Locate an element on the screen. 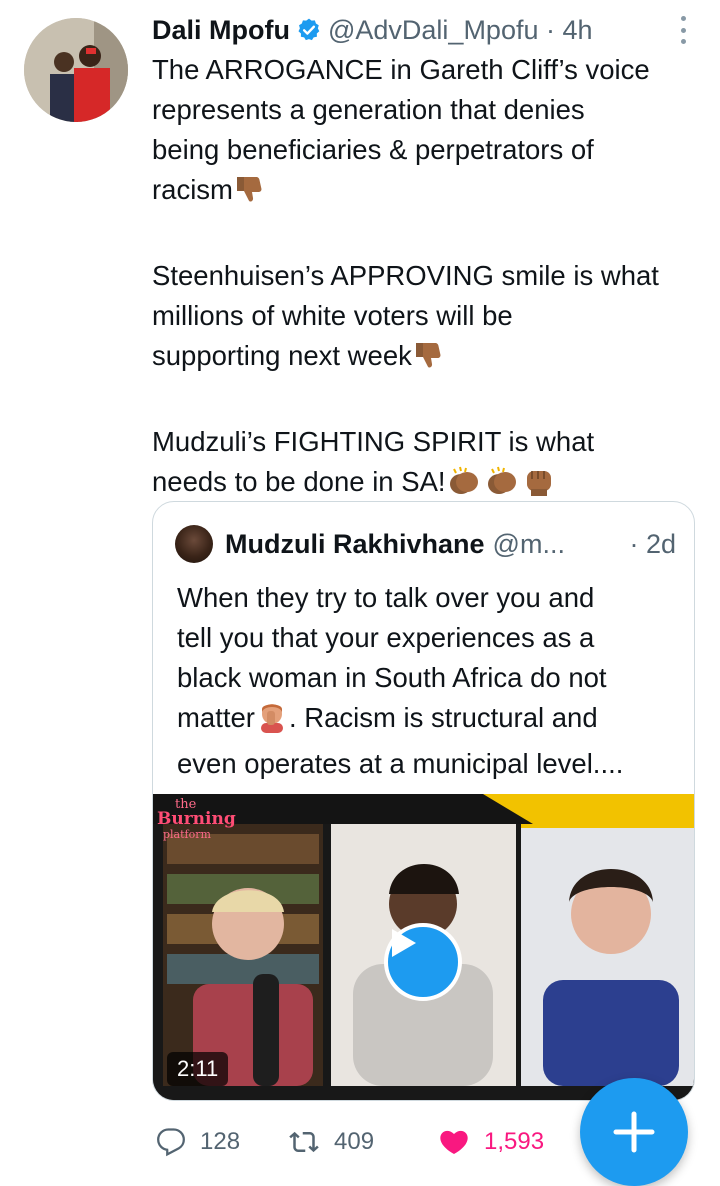 The height and width of the screenshot is (1186, 720). tweet-line: The ARROGANCE in Gareth Cliff’s voice is located at coordinates (401, 69).